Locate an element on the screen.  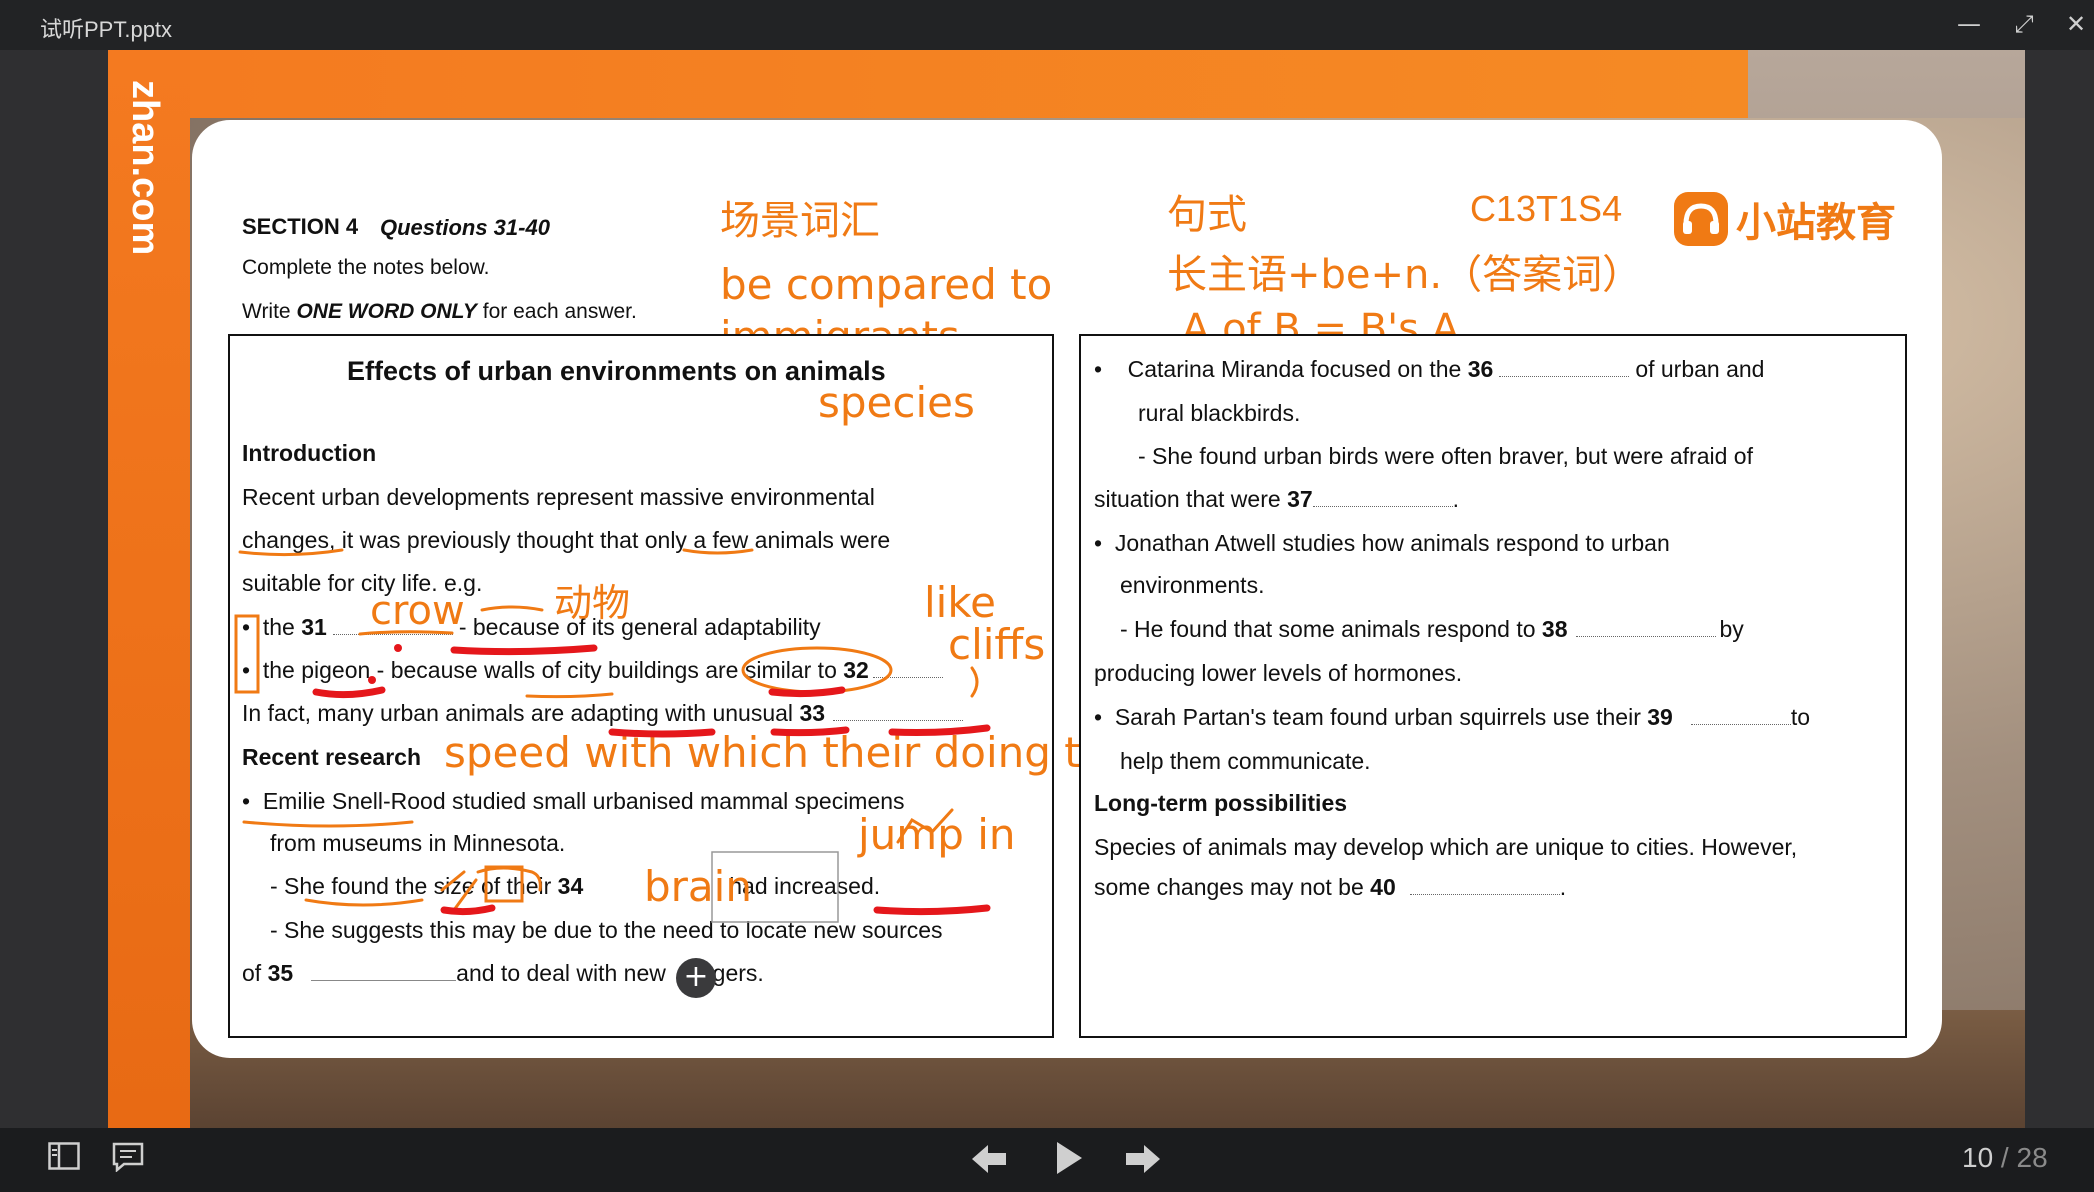
presentation-controls: 10 / 28 is located at coordinates (1047, 1160).